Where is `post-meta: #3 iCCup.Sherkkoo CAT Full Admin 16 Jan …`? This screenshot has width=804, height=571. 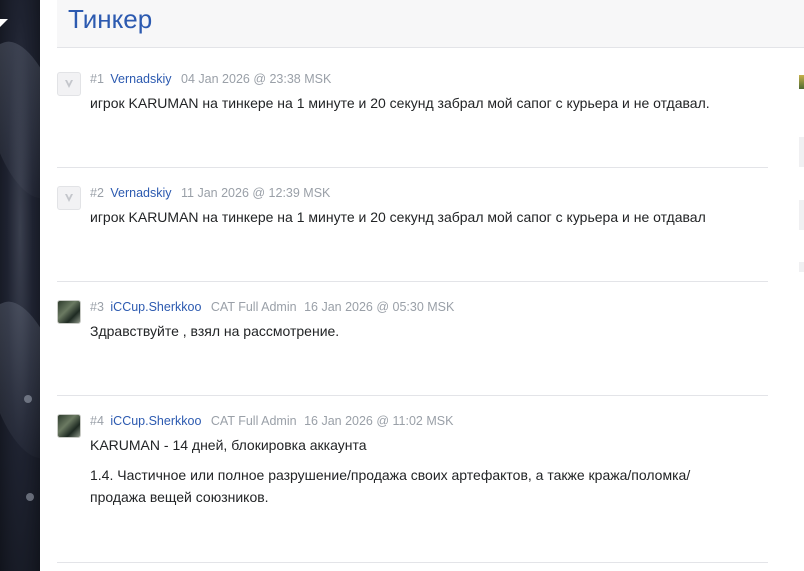 post-meta: #3 iCCup.Sherkkoo CAT Full Admin 16 Jan … is located at coordinates (272, 309).